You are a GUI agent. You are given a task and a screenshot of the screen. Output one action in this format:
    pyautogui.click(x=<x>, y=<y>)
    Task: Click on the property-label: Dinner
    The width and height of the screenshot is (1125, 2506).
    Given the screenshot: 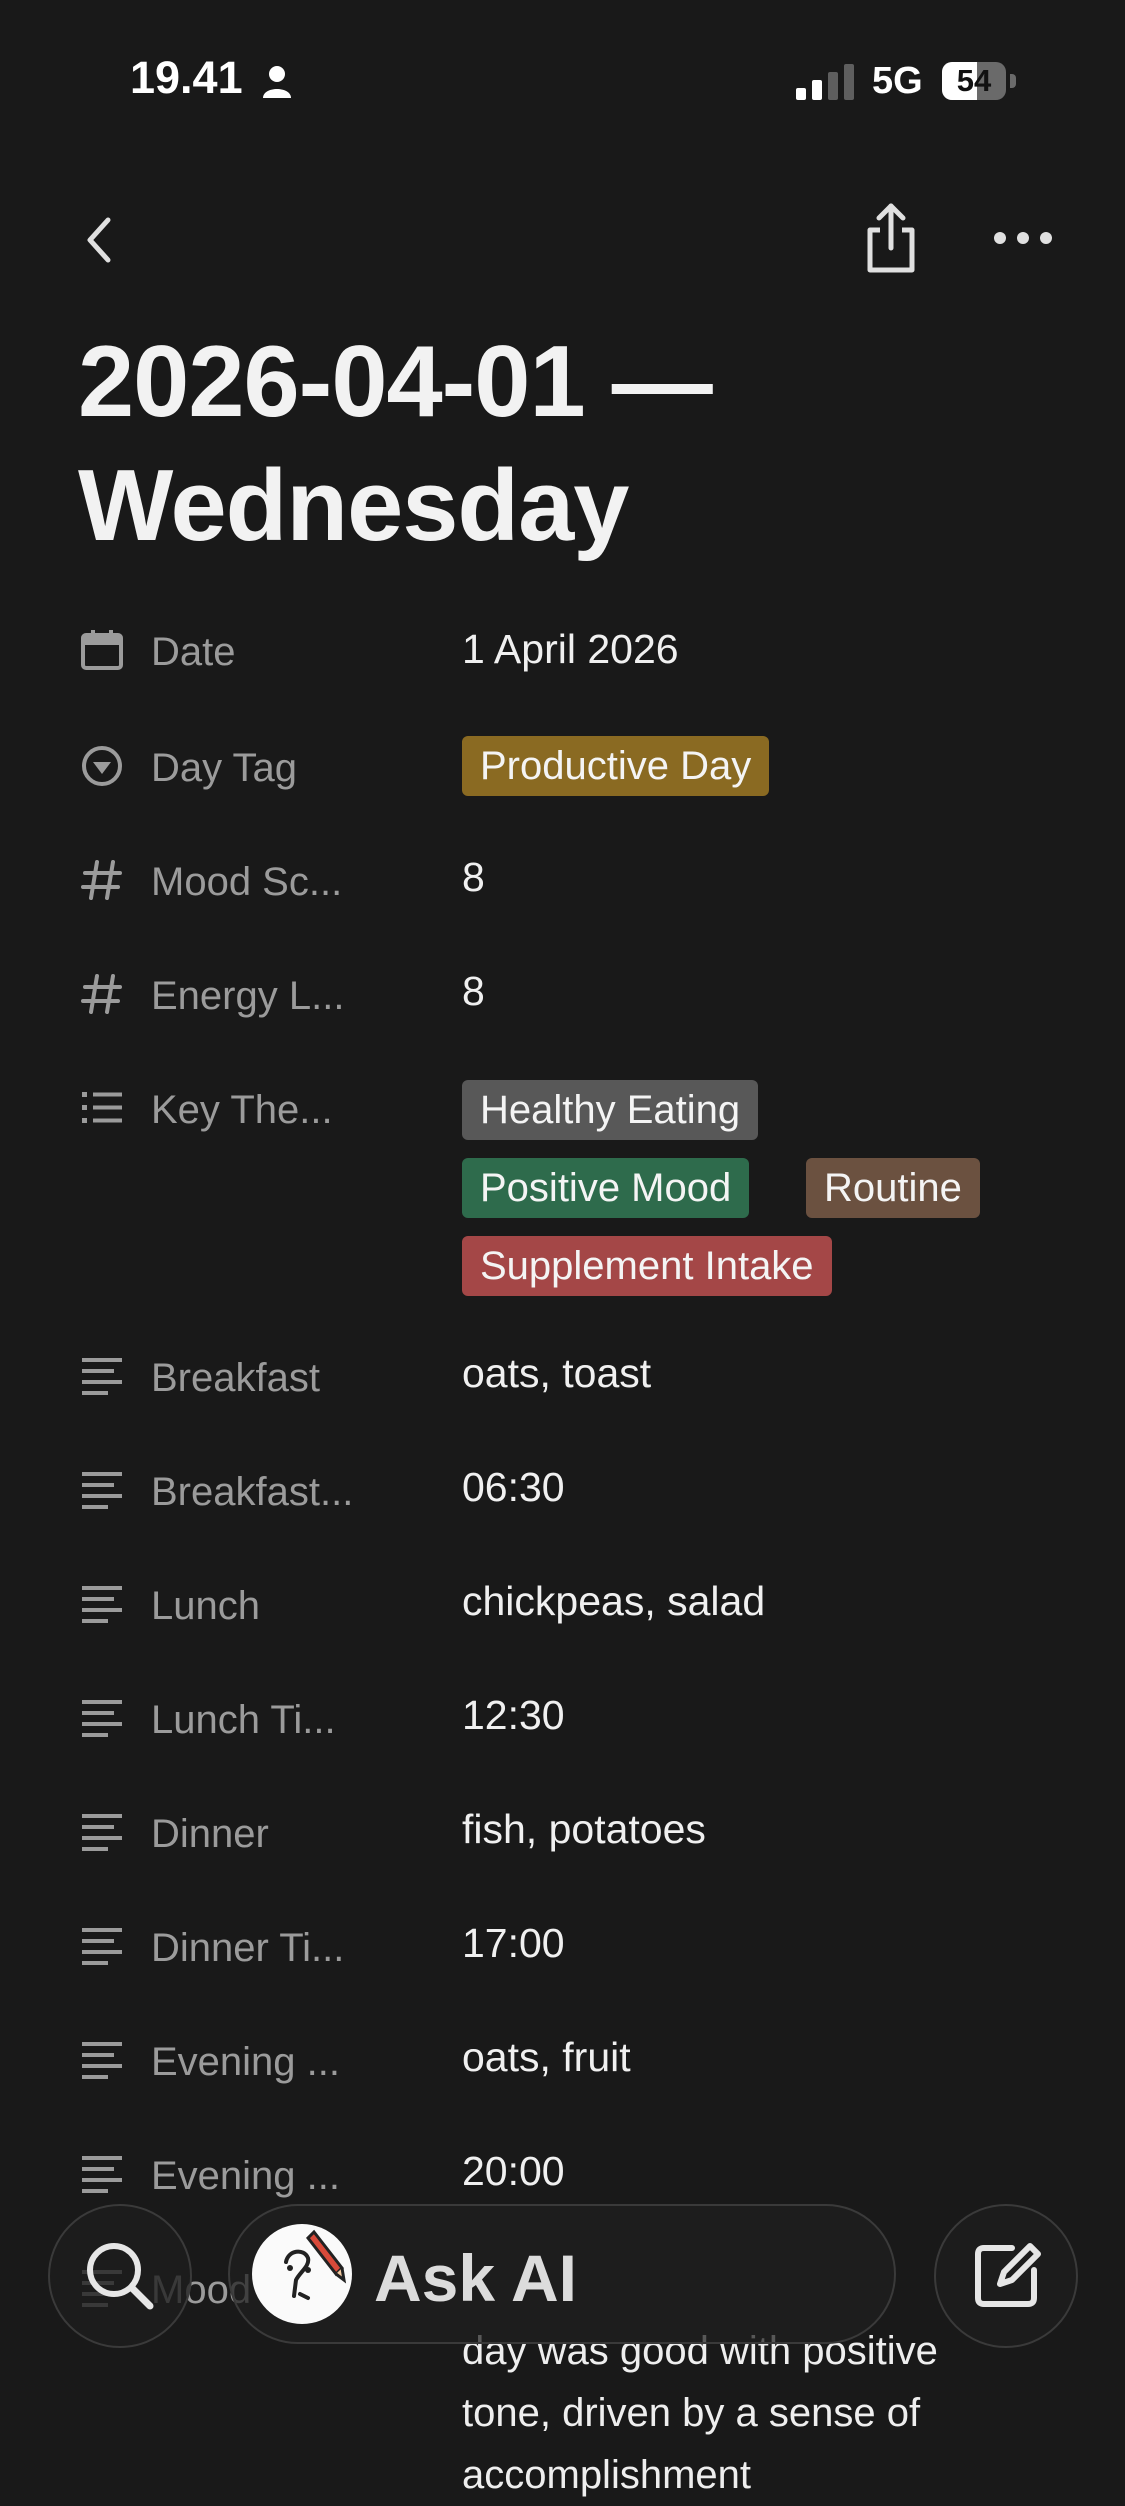 What is the action you would take?
    pyautogui.click(x=210, y=1834)
    